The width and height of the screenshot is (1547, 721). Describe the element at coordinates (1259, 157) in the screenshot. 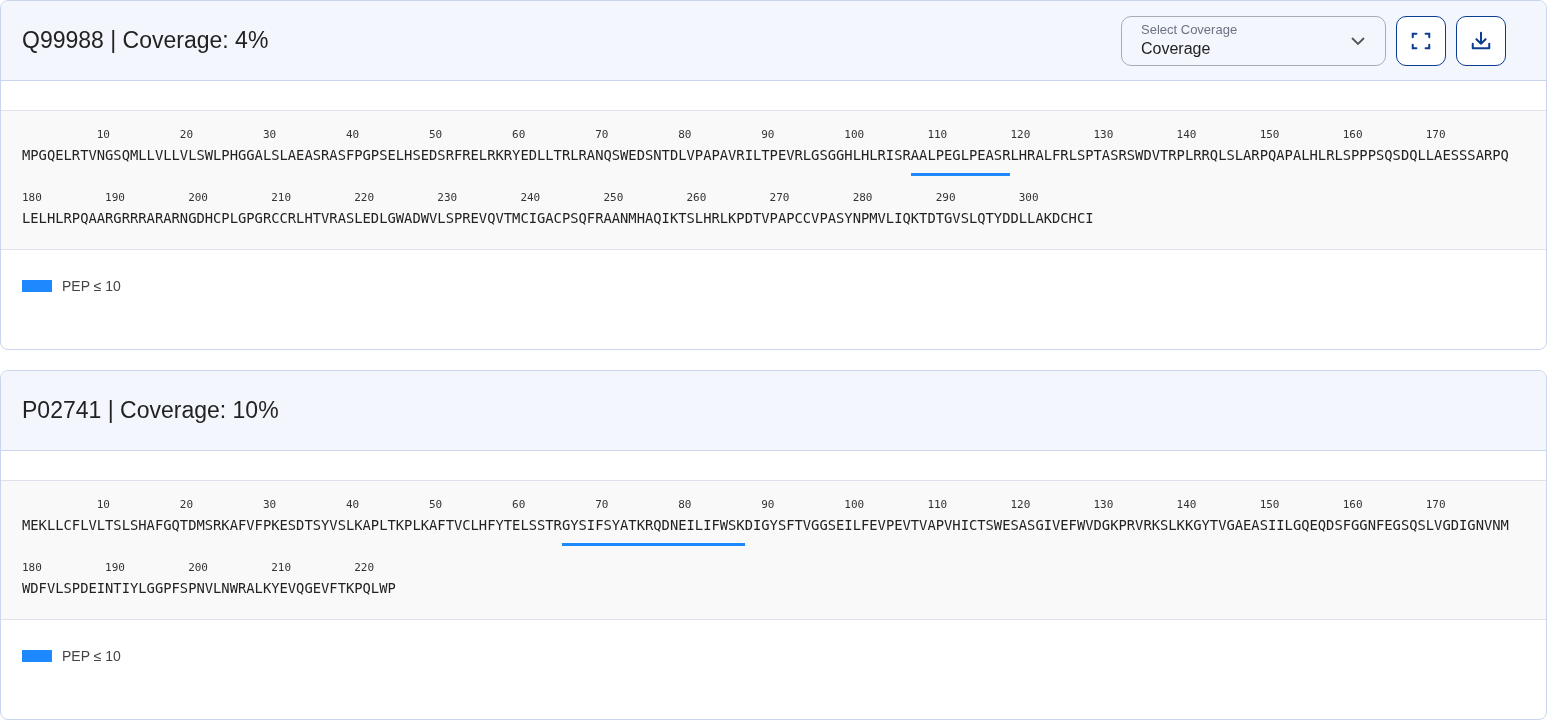

I see `sequence-text: LHRALFRLSPTASRSWDVTRPLRRQLSLARPQAPALHLRLSPPPSQSDQLLAESSSARPQ` at that location.